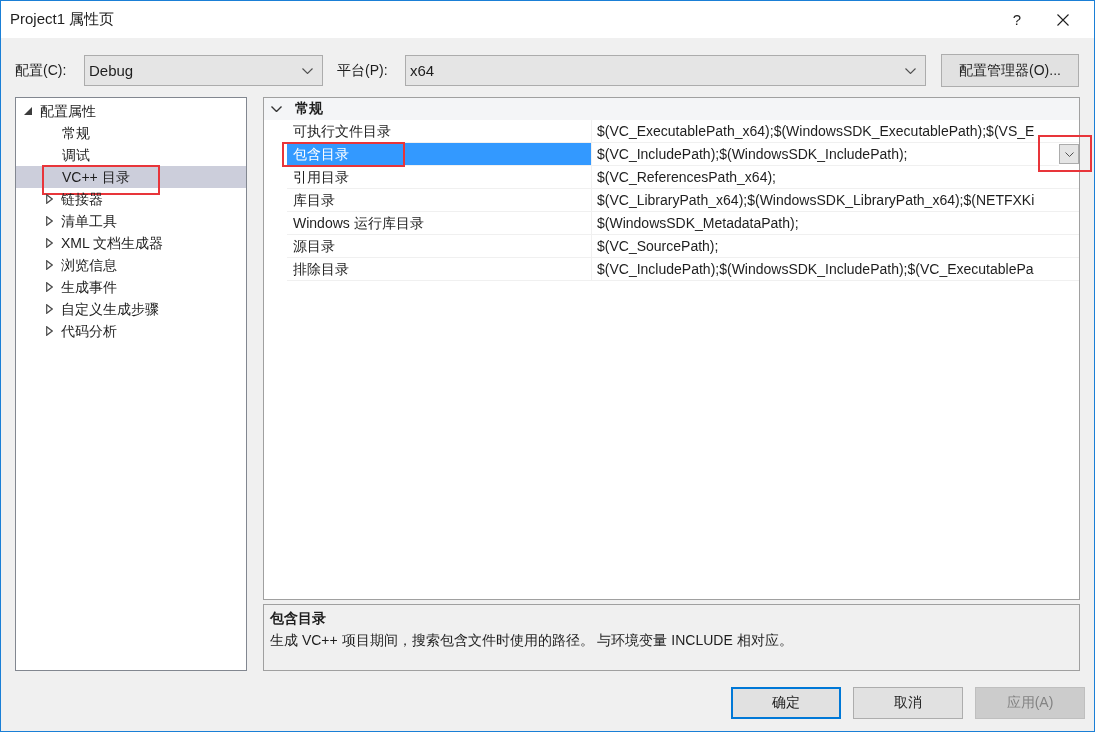 The image size is (1095, 732). What do you see at coordinates (131, 221) in the screenshot?
I see `tree-item: 清单工具` at bounding box center [131, 221].